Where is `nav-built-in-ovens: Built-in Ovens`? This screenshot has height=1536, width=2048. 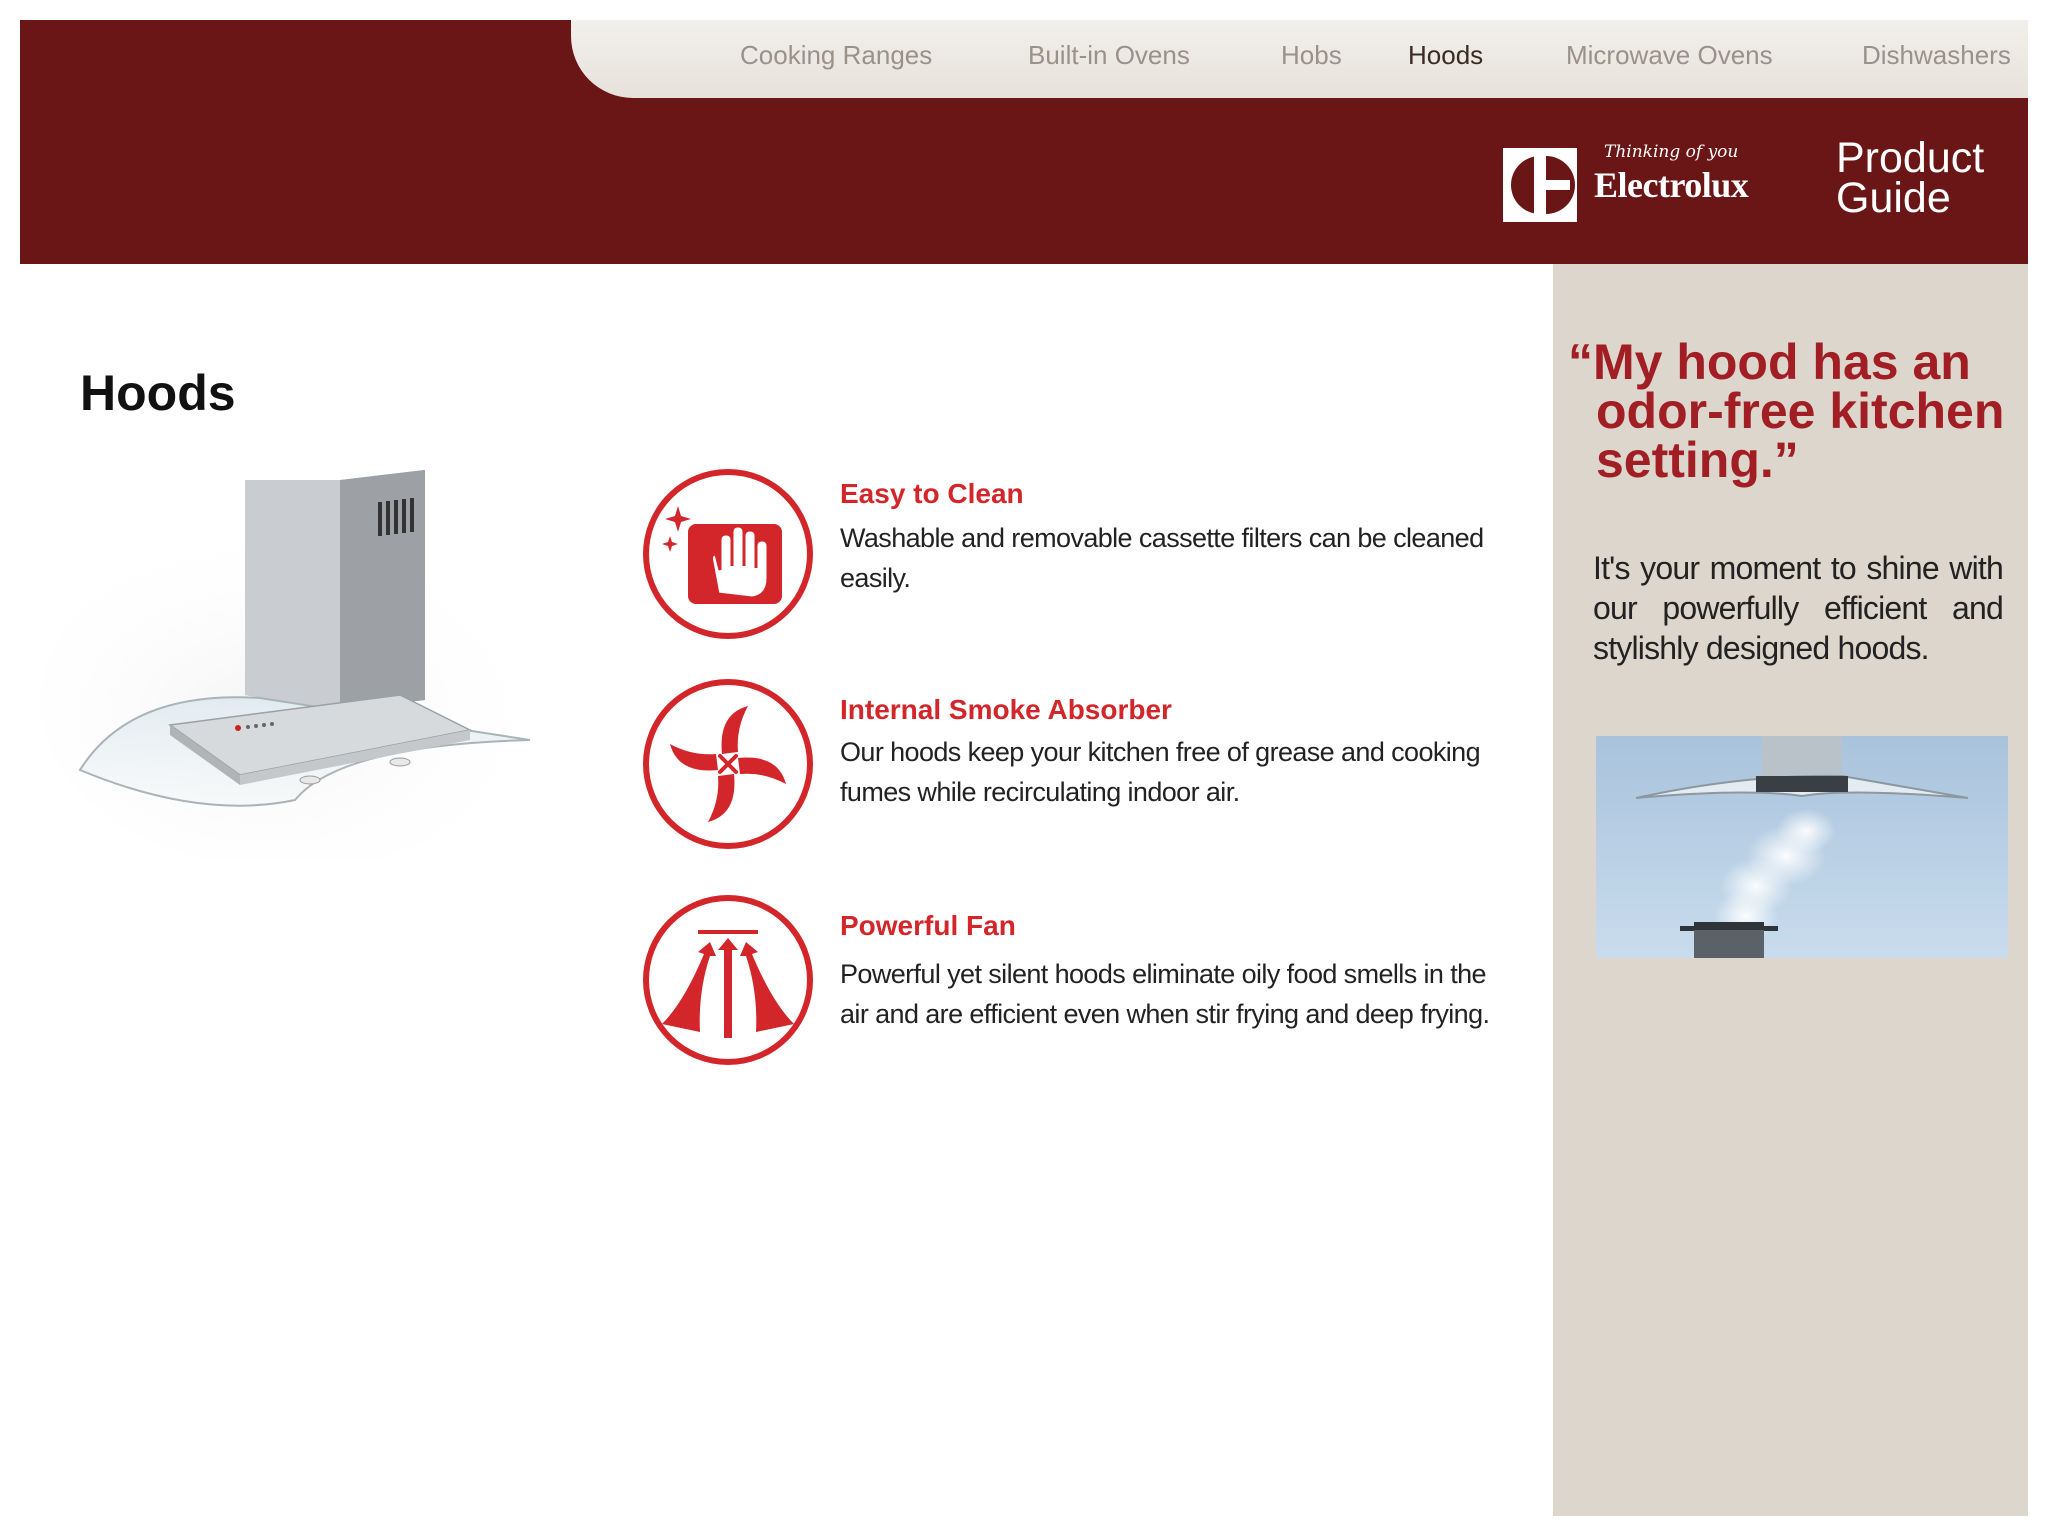 nav-built-in-ovens: Built-in Ovens is located at coordinates (1109, 55).